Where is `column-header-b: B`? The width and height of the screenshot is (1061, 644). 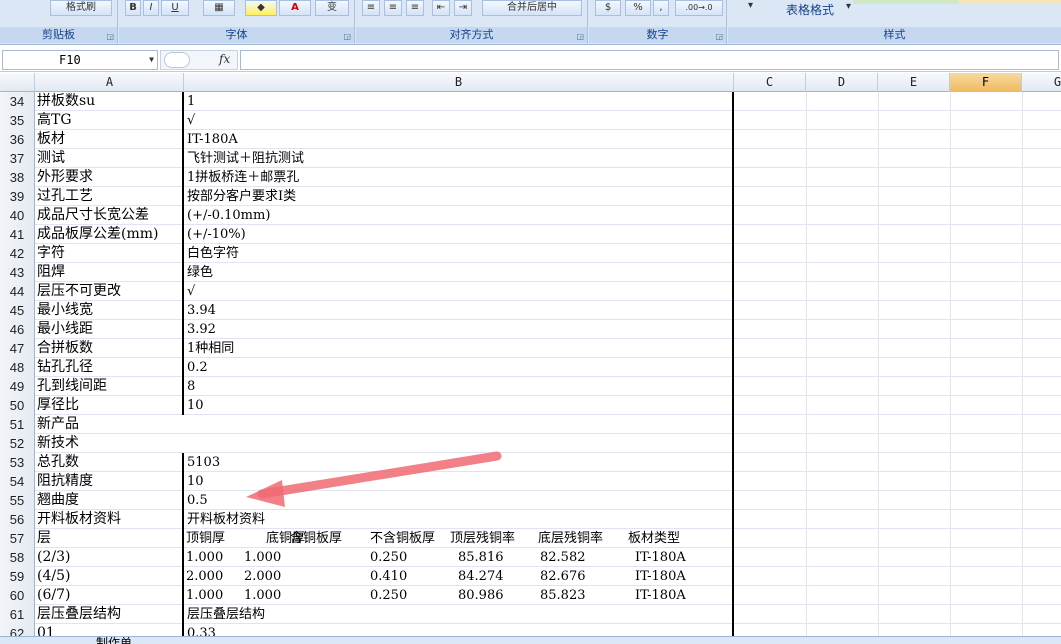
column-header-b: B is located at coordinates (459, 82).